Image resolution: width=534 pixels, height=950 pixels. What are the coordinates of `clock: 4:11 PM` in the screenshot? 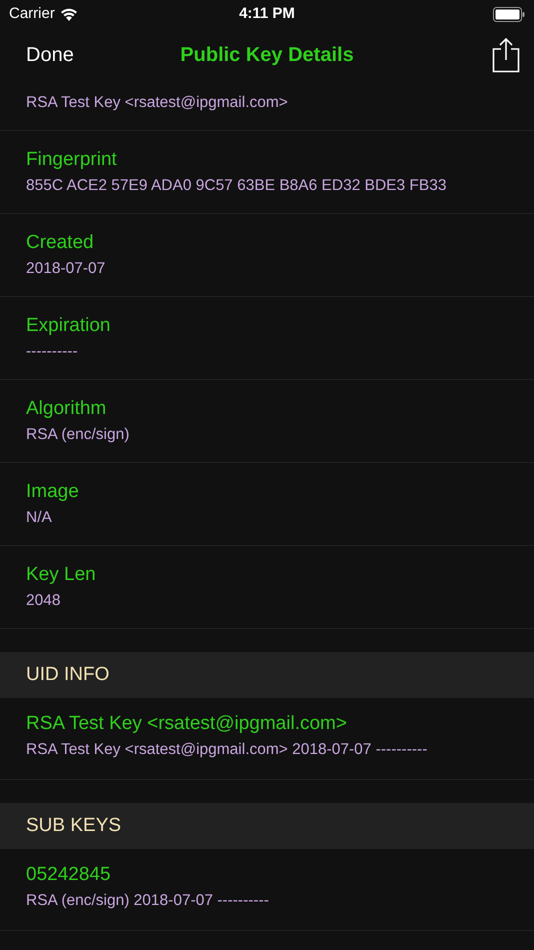 It's located at (267, 14).